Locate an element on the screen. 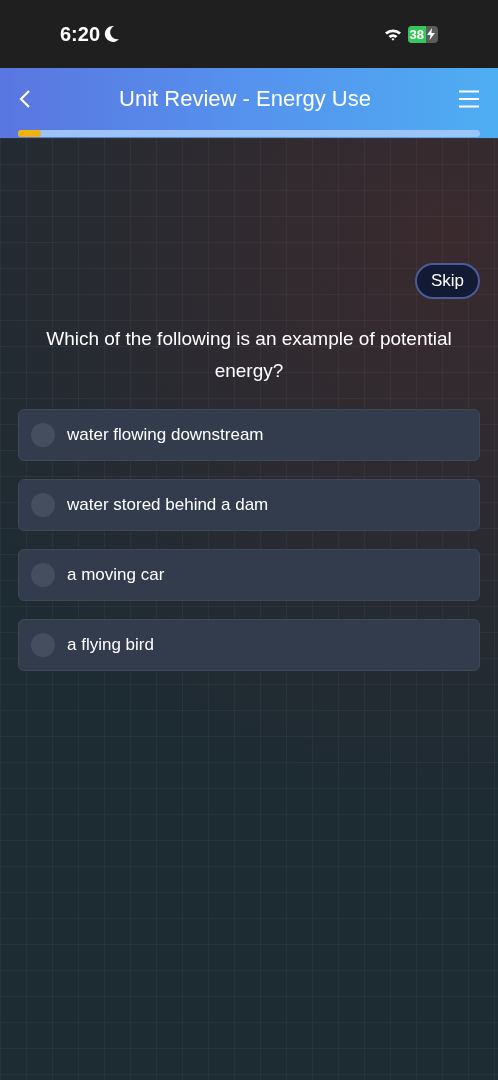 This screenshot has width=498, height=1080. option-label: water flowing downstream is located at coordinates (165, 435).